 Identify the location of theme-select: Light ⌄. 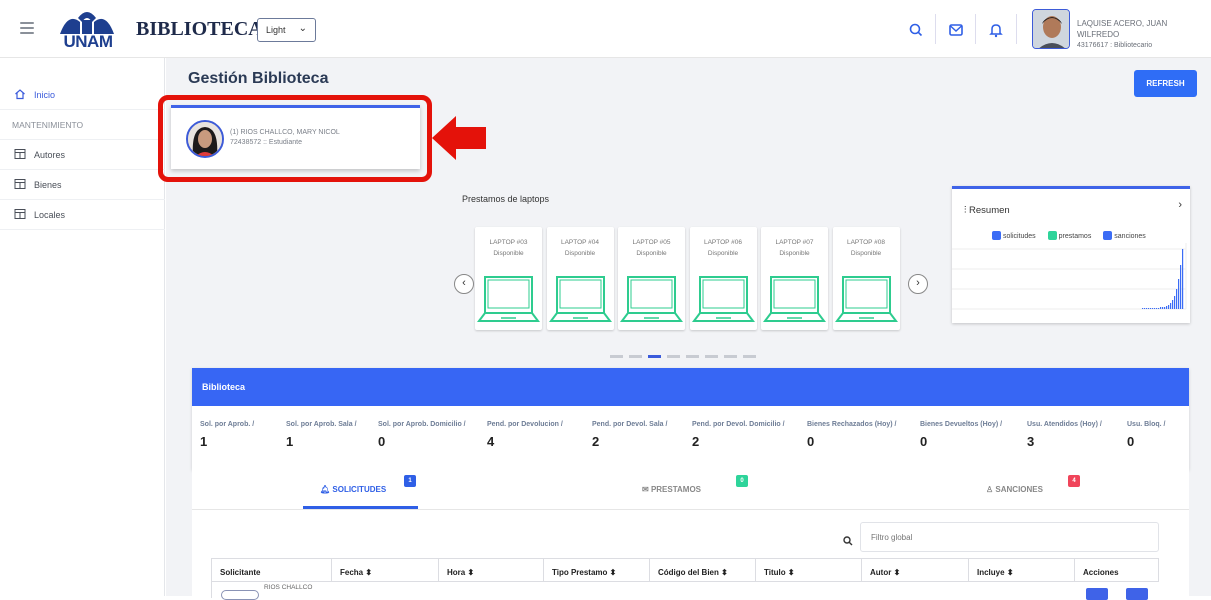
(286, 30).